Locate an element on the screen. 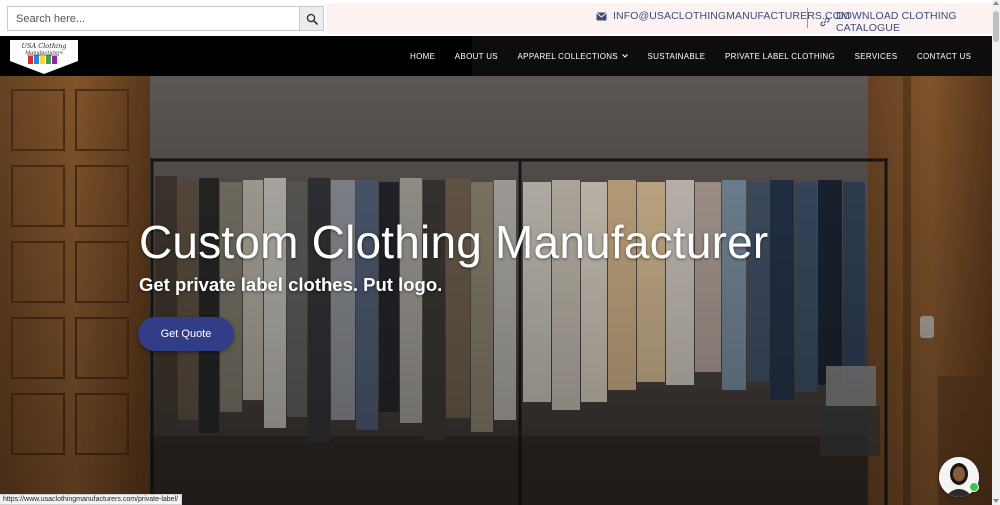  nav-sustainable-label: SUSTAINABLE is located at coordinates (676, 56).